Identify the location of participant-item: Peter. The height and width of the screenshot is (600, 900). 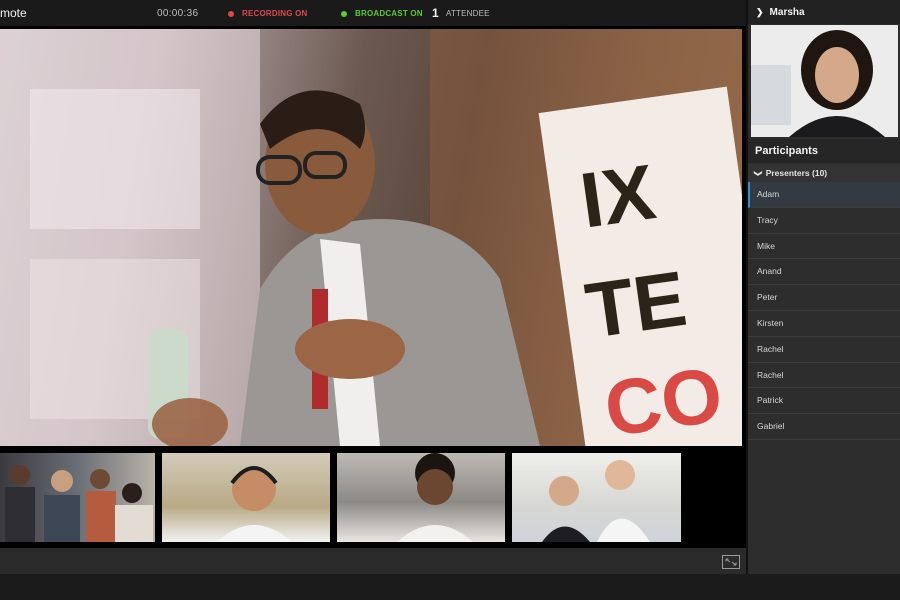
(824, 298).